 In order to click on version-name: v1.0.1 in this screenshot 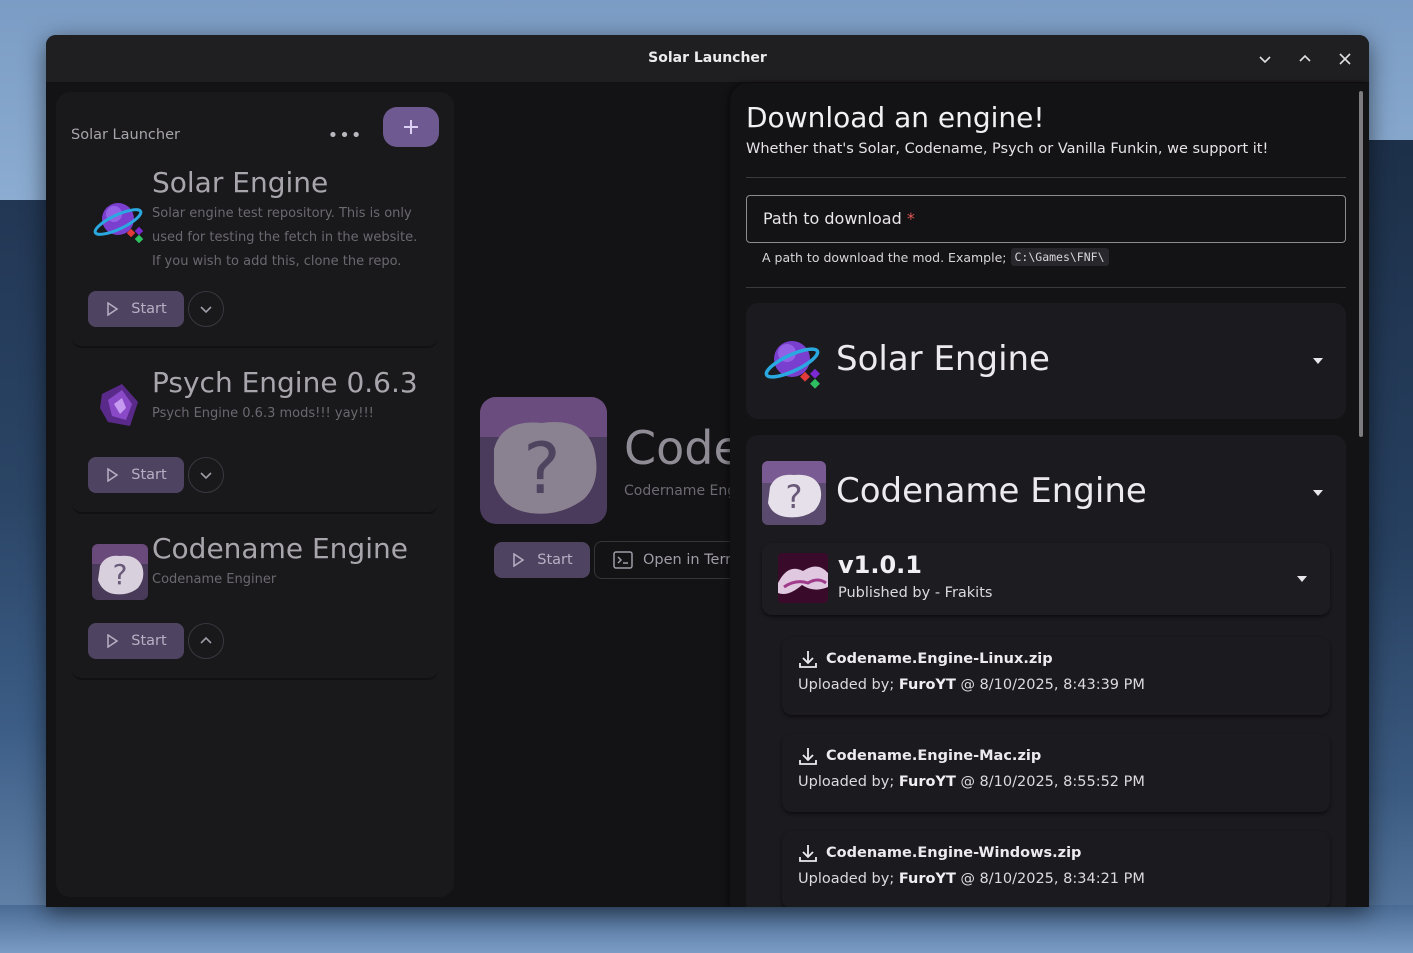, I will do `click(880, 565)`.